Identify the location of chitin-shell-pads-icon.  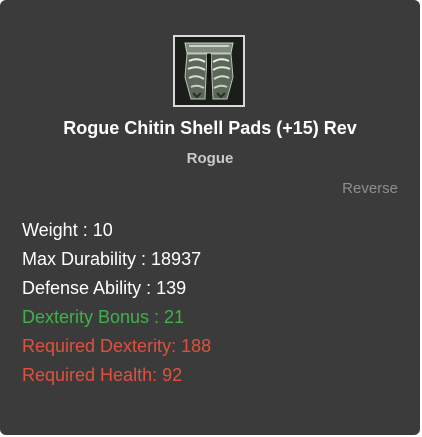
(209, 71).